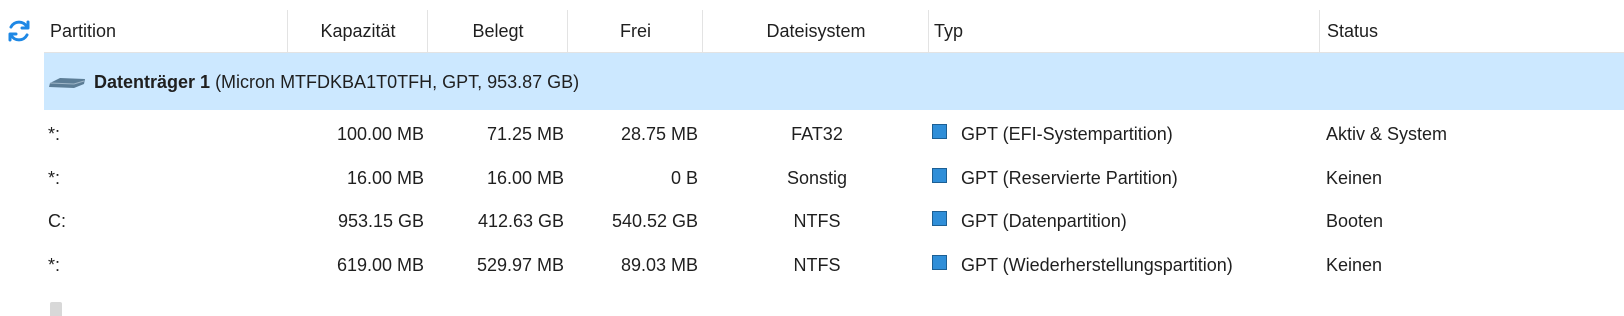  Describe the element at coordinates (152, 82) in the screenshot. I see `disk-name: Datenträger 1` at that location.